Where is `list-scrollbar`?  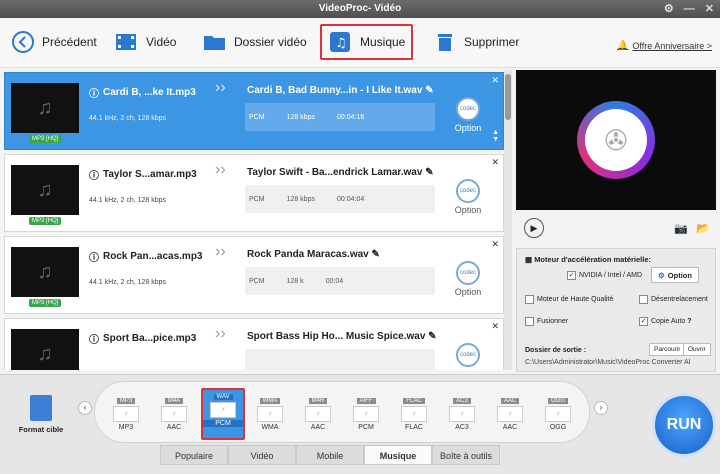
list-scrollbar is located at coordinates (508, 220).